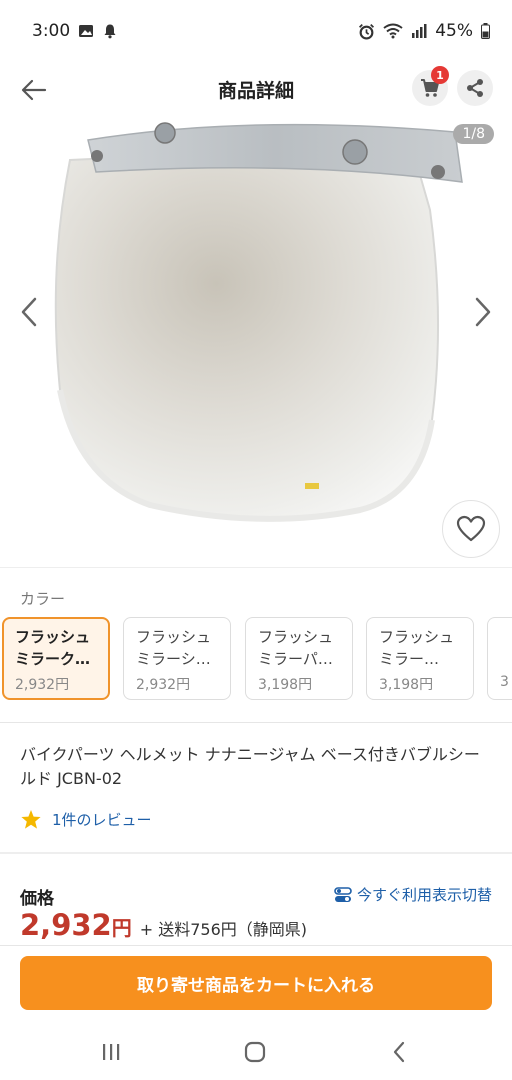 This screenshot has height=1080, width=512. What do you see at coordinates (424, 895) in the screenshot?
I see `toggle-text: 今すぐ利用表示切替` at bounding box center [424, 895].